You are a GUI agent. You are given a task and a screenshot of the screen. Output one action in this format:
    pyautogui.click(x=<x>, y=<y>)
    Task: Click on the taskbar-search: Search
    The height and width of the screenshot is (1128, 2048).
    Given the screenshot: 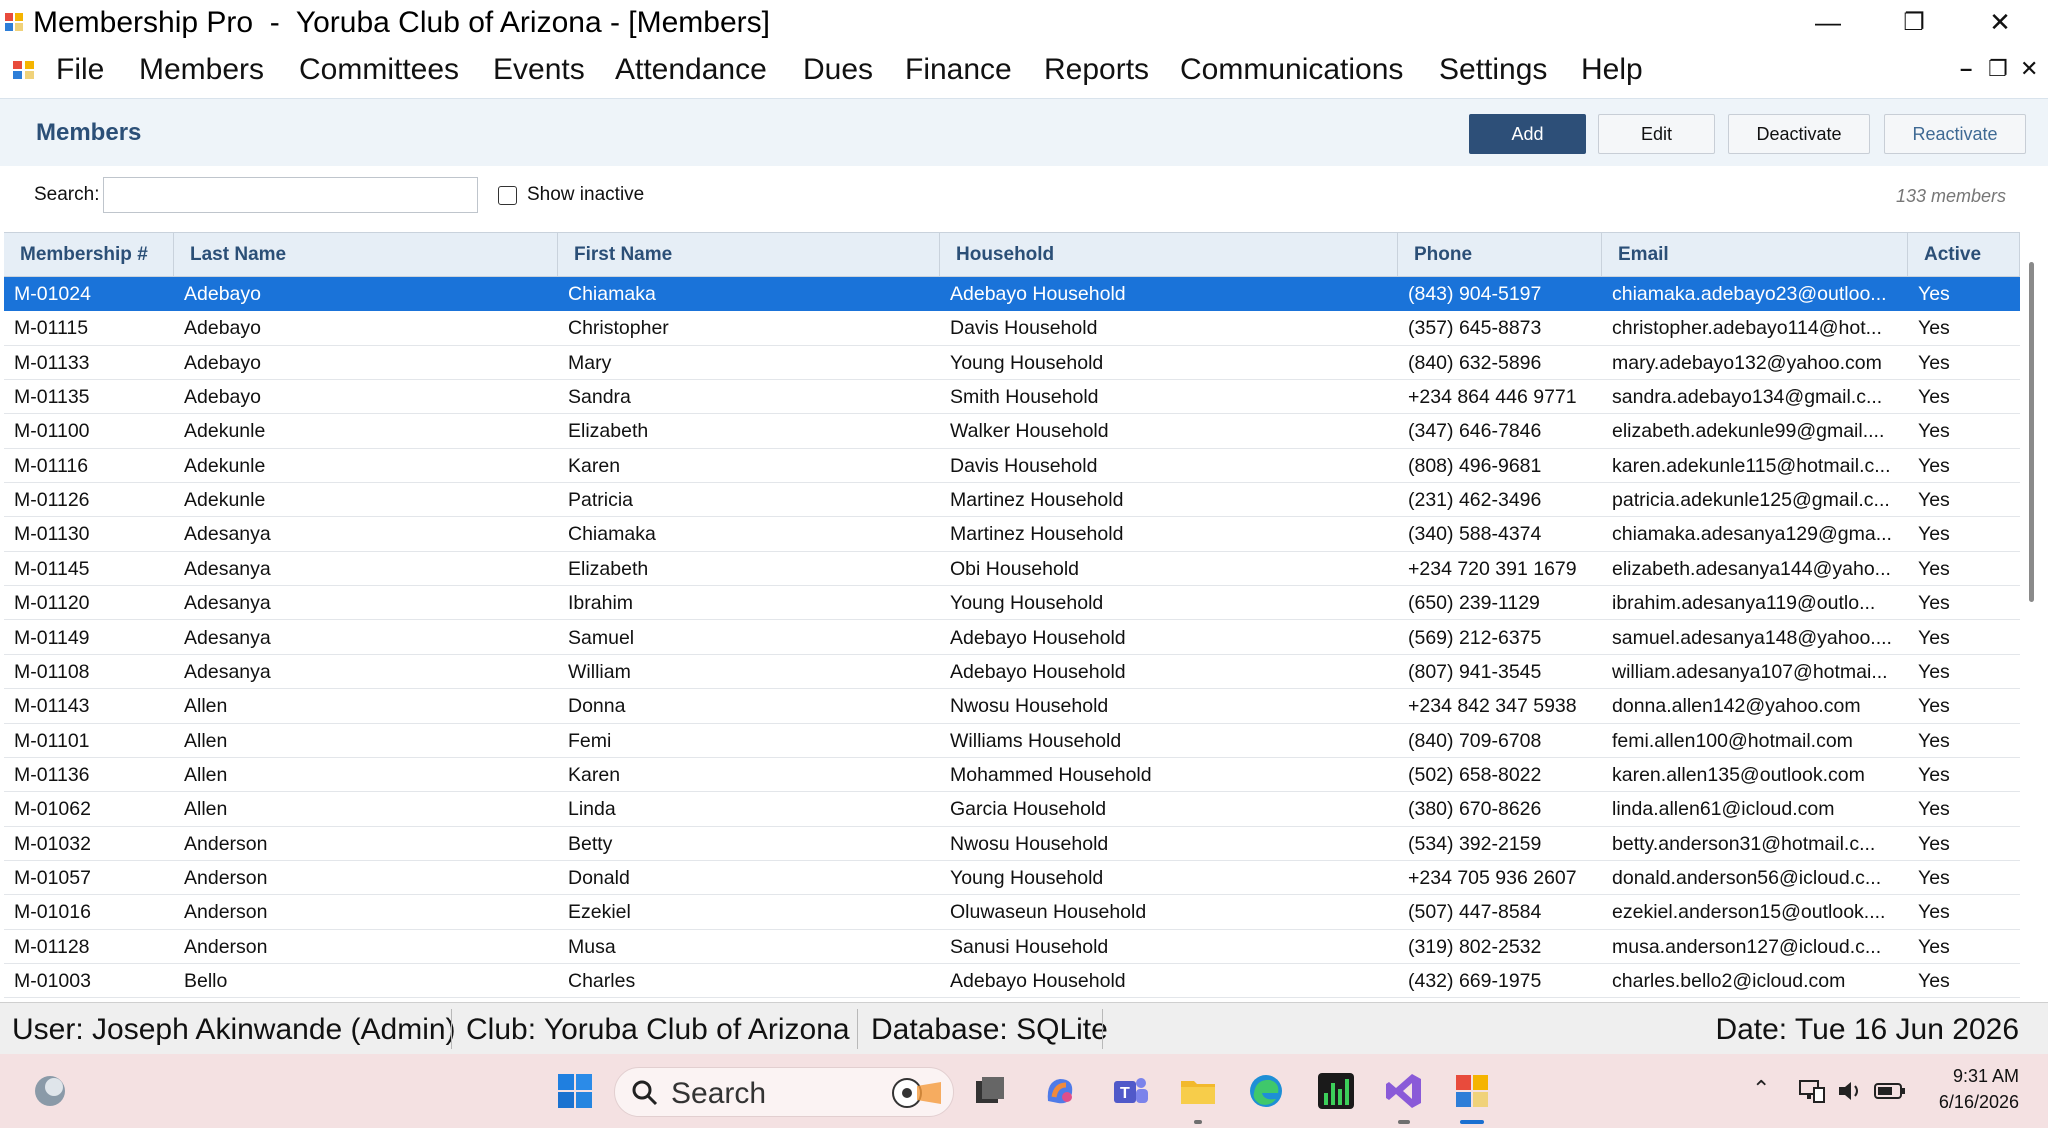 What is the action you would take?
    pyautogui.click(x=784, y=1092)
    